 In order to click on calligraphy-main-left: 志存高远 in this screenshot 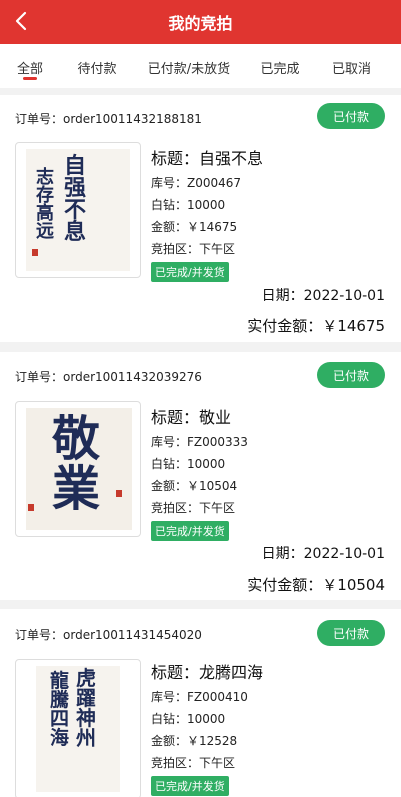, I will do `click(45, 204)`.